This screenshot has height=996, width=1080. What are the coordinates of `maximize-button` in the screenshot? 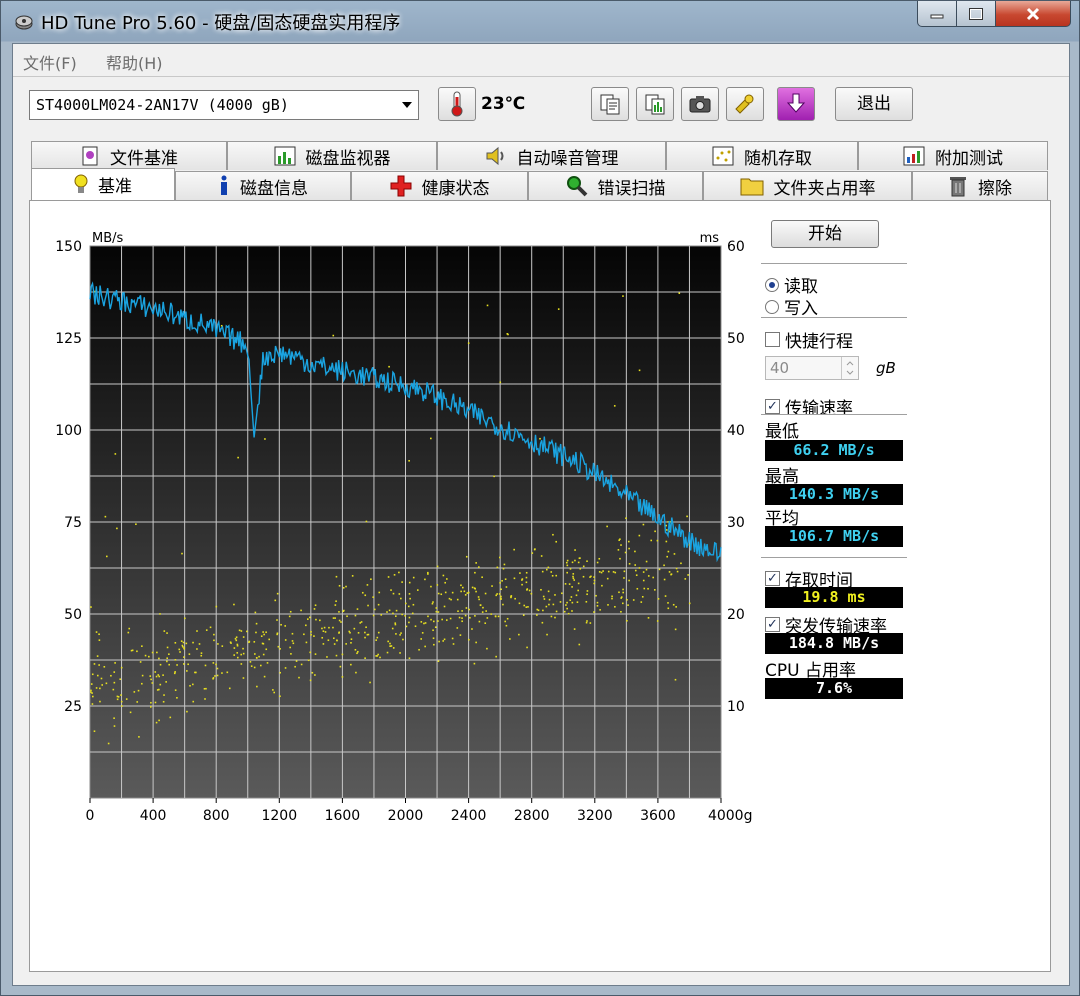 It's located at (976, 14).